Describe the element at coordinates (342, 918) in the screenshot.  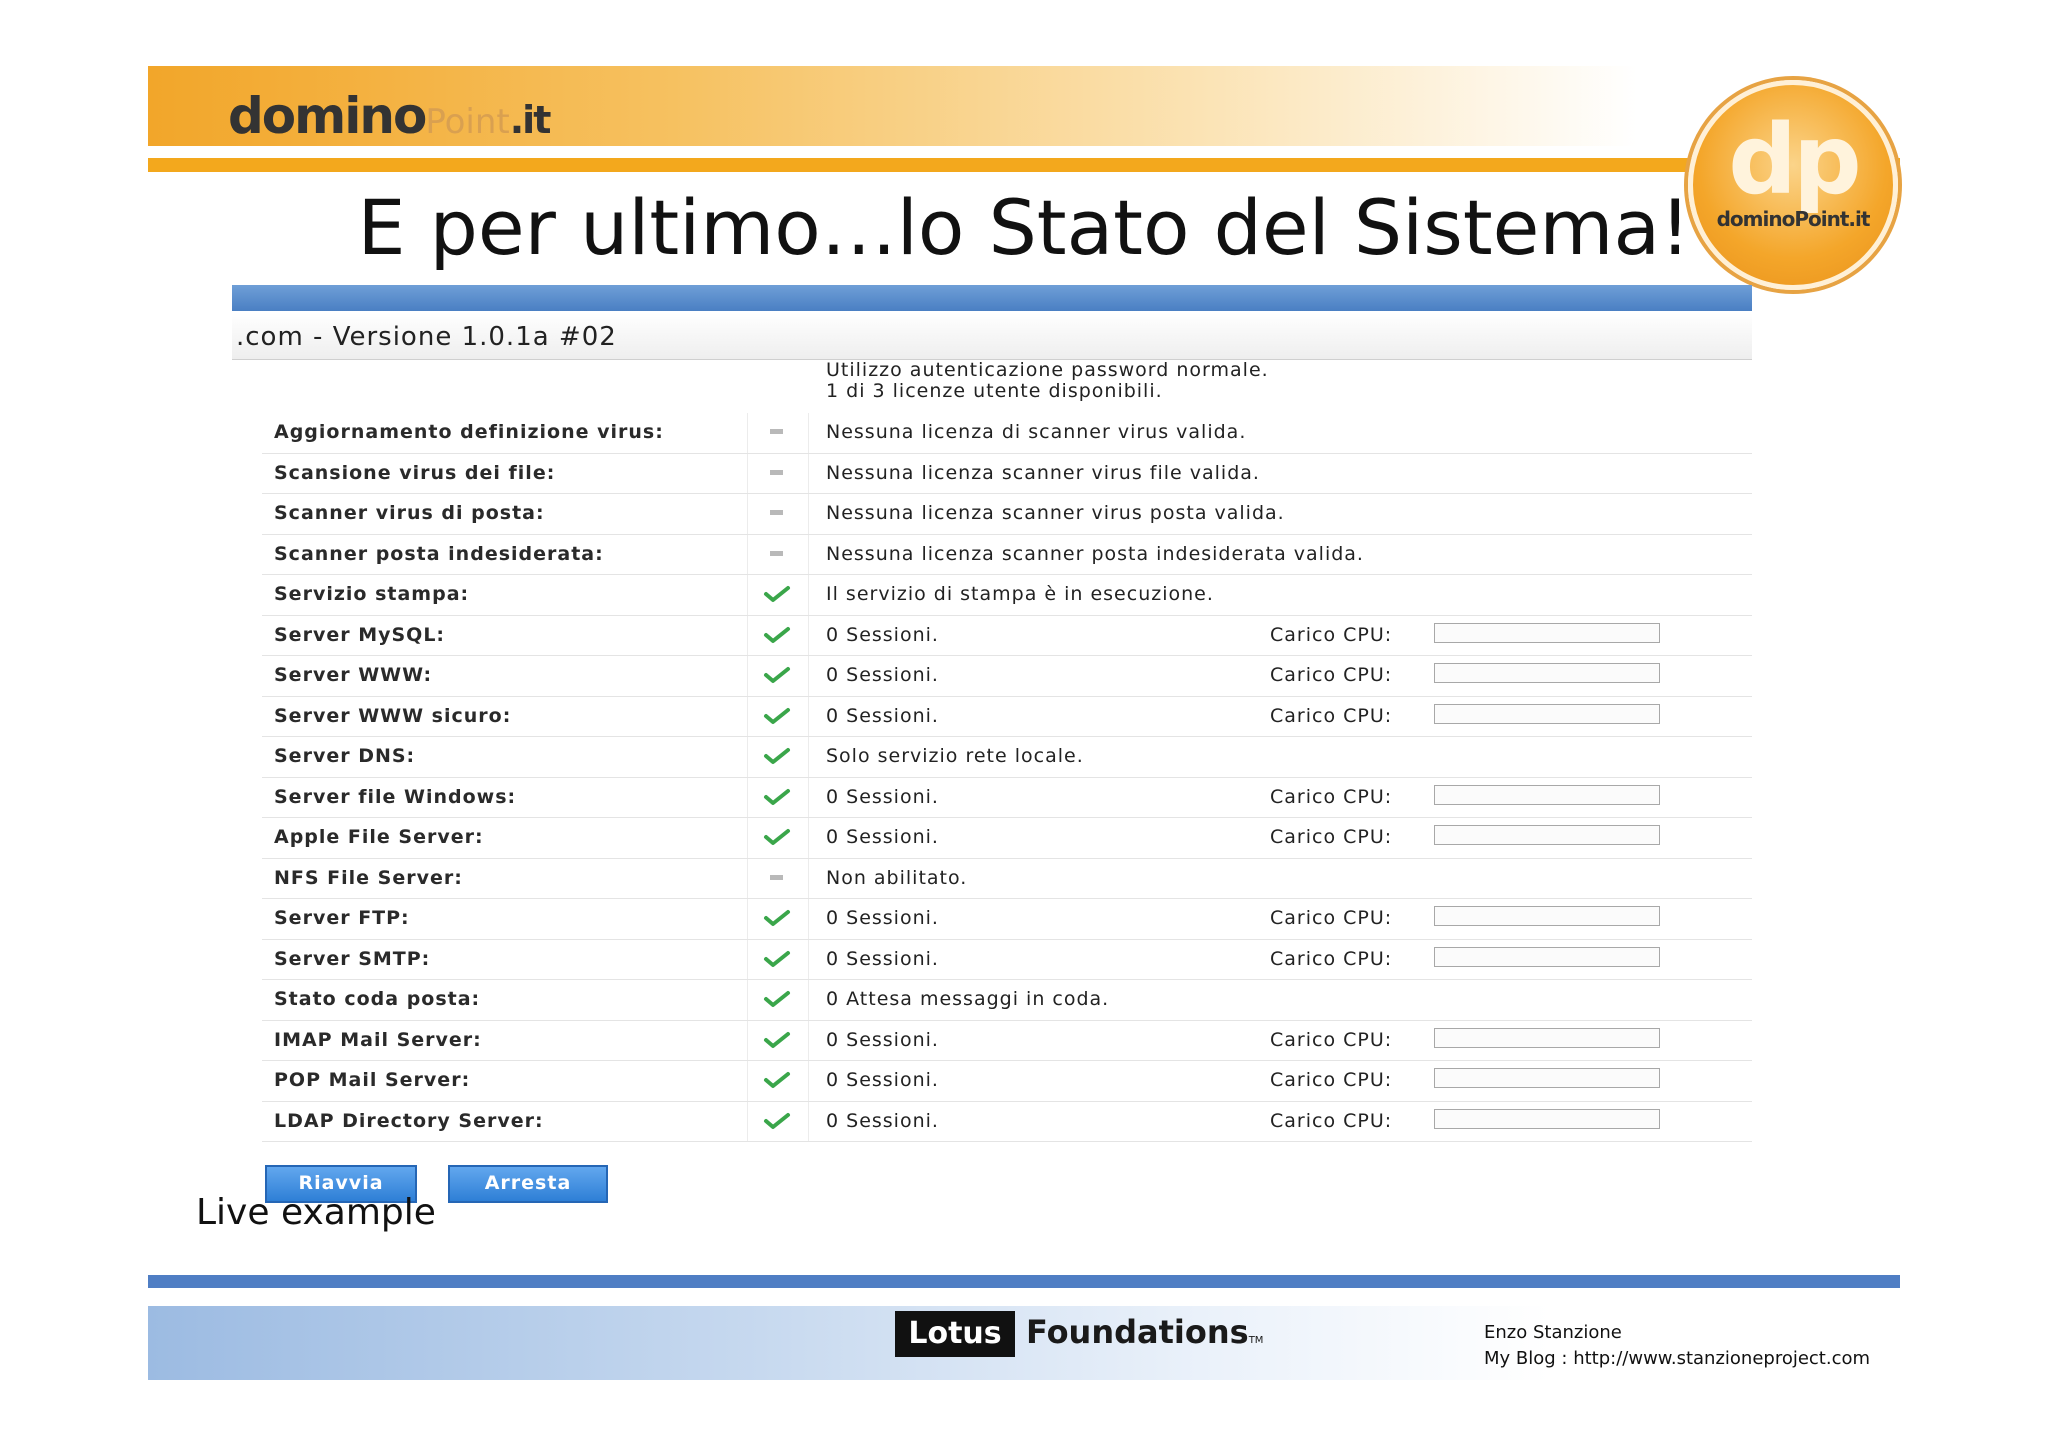
I see `service-name: Server FTP:` at that location.